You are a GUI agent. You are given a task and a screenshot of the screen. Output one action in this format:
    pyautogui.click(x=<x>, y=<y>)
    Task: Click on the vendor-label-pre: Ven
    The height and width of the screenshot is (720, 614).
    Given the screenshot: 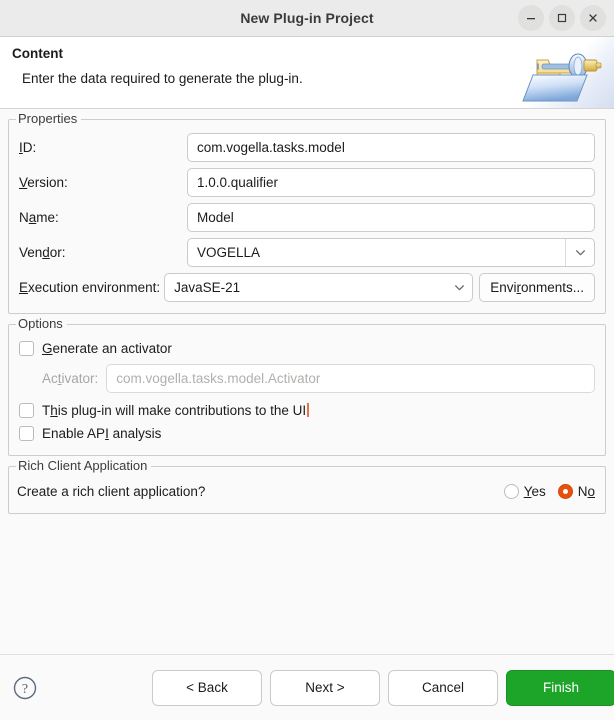 What is the action you would take?
    pyautogui.click(x=31, y=252)
    